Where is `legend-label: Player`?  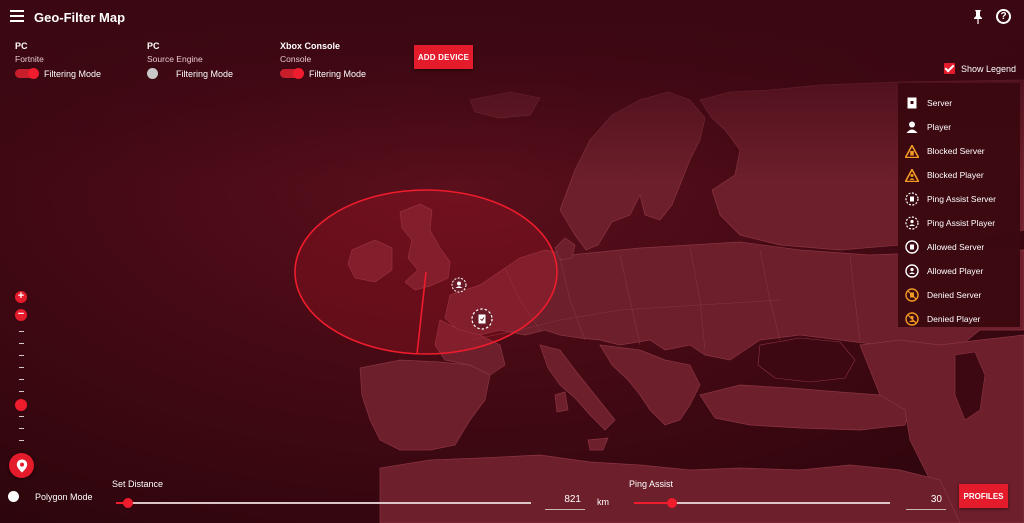
legend-label: Player is located at coordinates (939, 127).